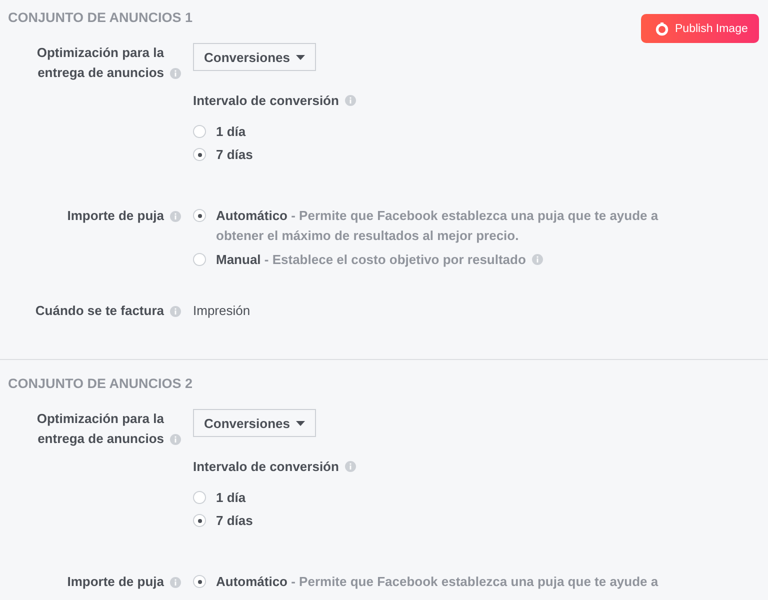  I want to click on publish-image-button: Publish Image, so click(700, 28).